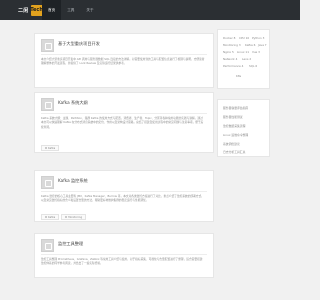 The width and height of the screenshot is (320, 300). I want to click on tag-cloud-item: Lens 2, so click(246, 59).